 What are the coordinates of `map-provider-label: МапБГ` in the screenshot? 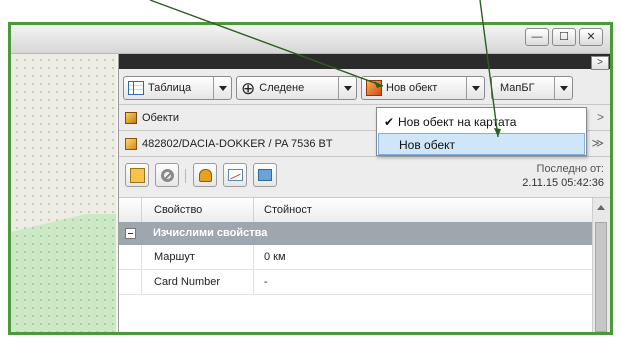 It's located at (517, 88).